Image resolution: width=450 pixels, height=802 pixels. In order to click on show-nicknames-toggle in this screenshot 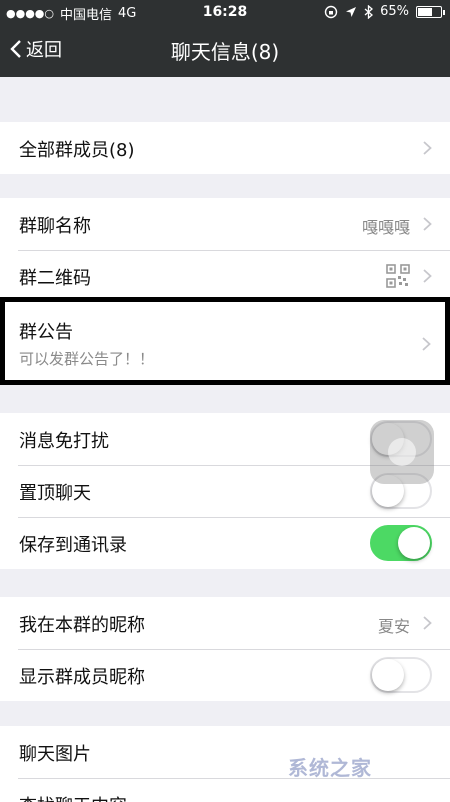, I will do `click(401, 675)`.